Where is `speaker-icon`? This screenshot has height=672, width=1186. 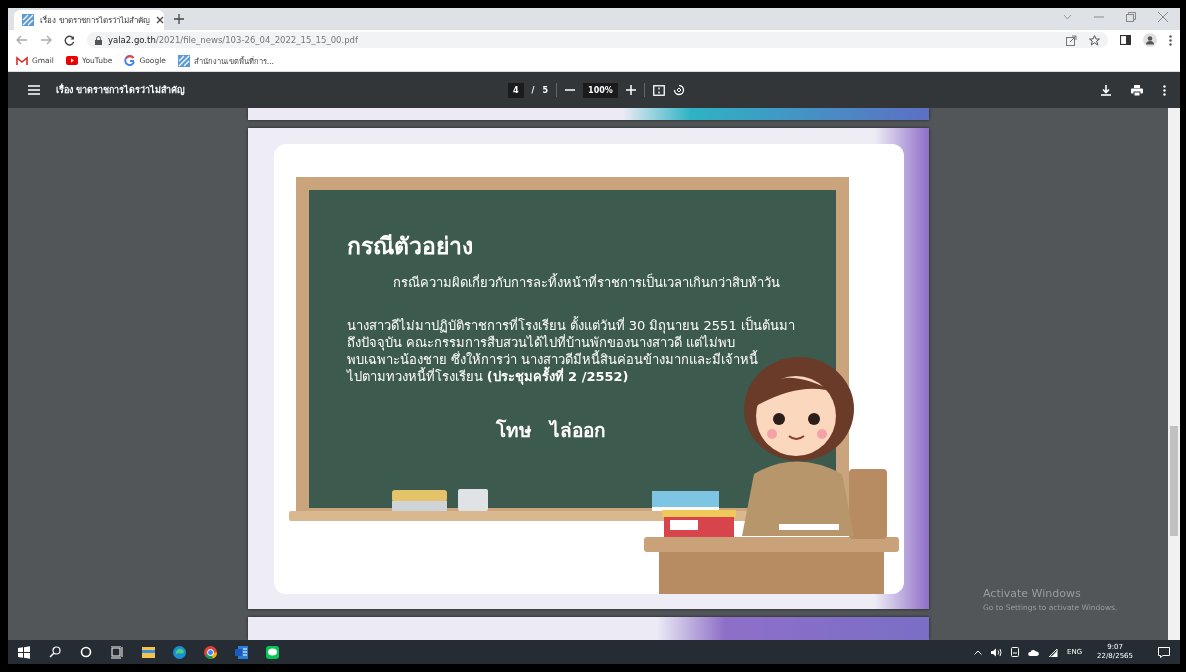
speaker-icon is located at coordinates (996, 652).